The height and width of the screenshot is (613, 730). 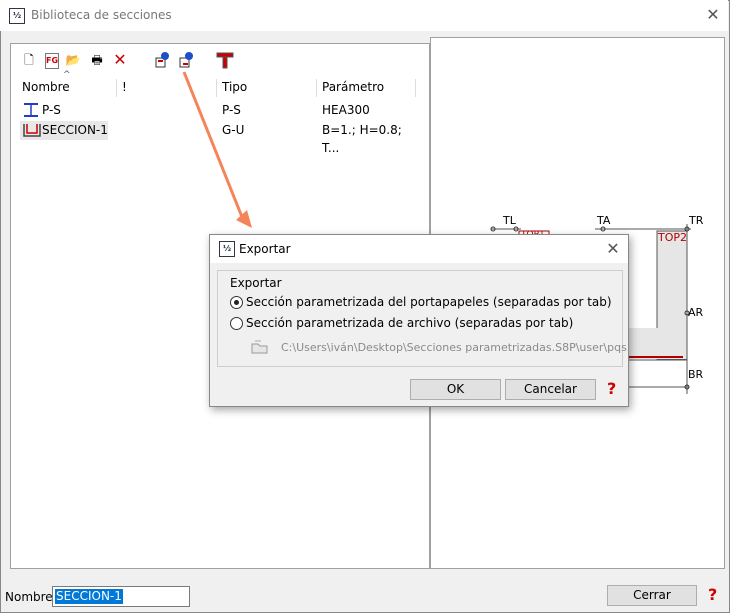 I want to click on dialog-app-icon: ½, so click(x=227, y=249).